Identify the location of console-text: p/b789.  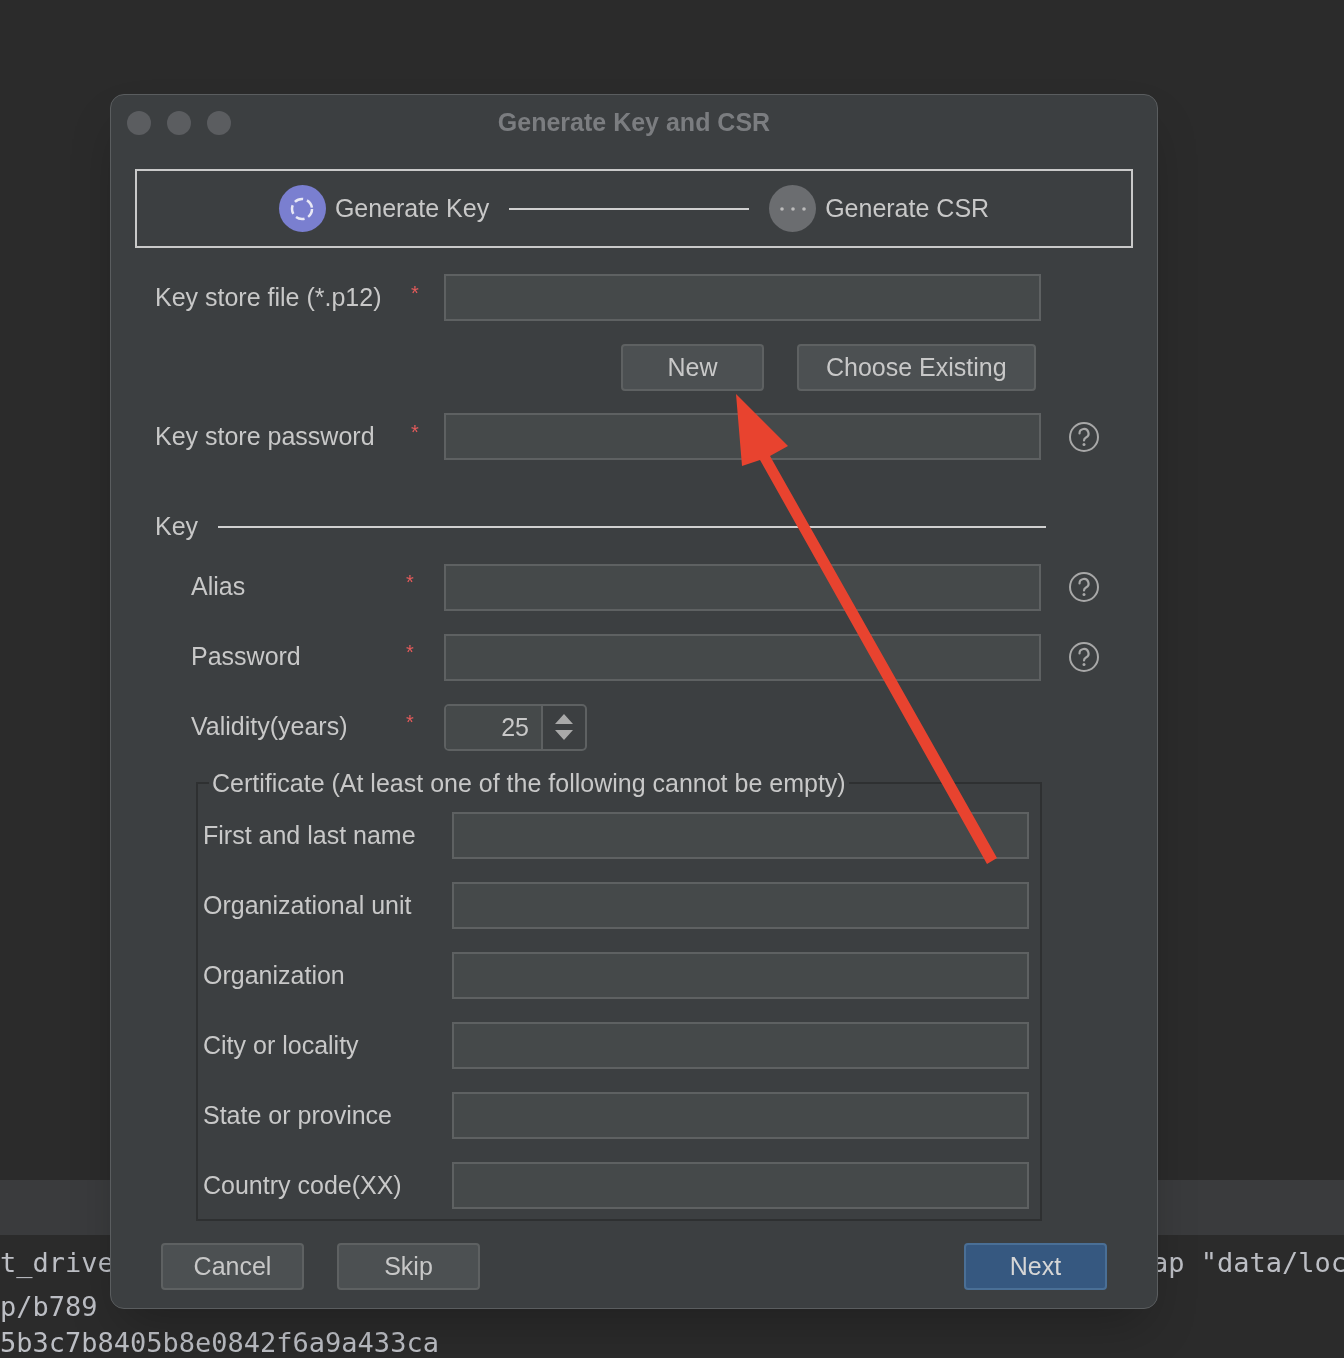
(49, 1307).